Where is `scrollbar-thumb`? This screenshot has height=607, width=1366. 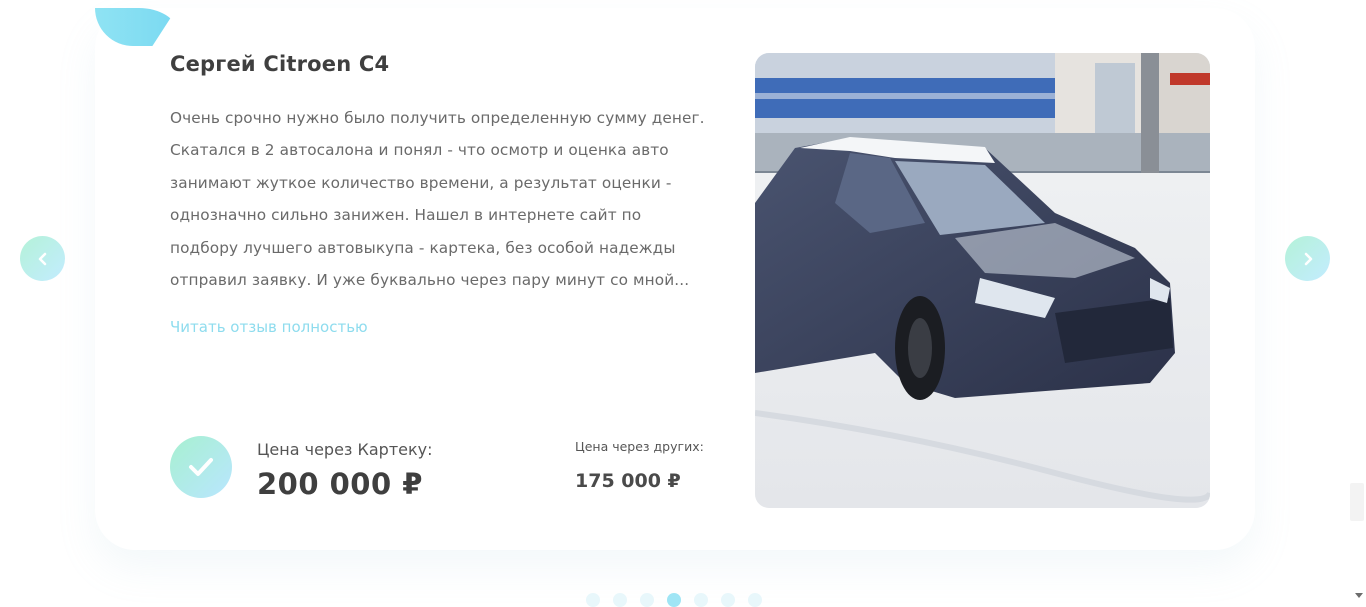
scrollbar-thumb is located at coordinates (1357, 502).